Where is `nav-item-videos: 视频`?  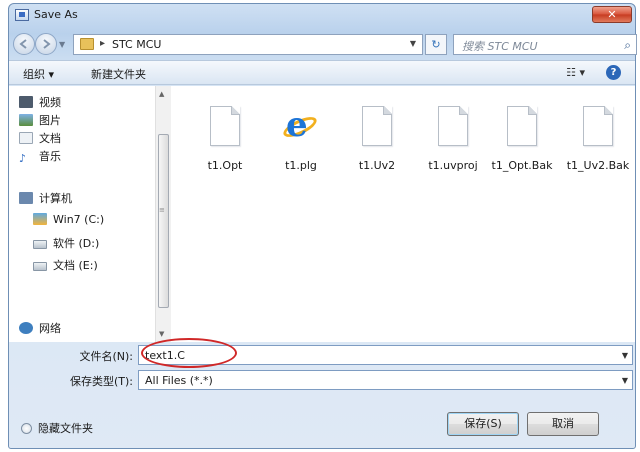
nav-item-videos: 视频 is located at coordinates (40, 103).